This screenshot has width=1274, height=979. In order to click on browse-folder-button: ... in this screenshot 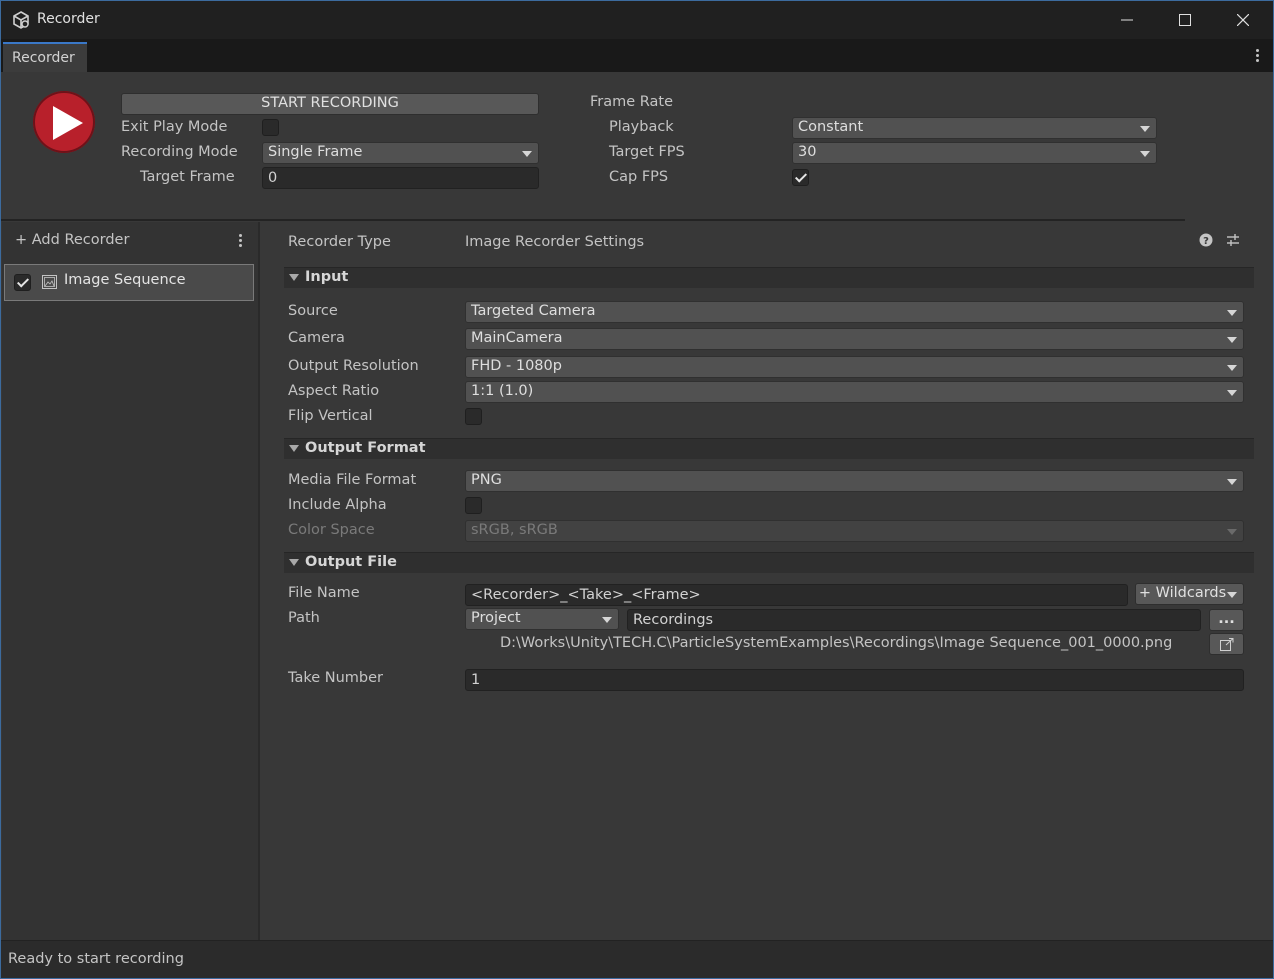, I will do `click(1226, 620)`.